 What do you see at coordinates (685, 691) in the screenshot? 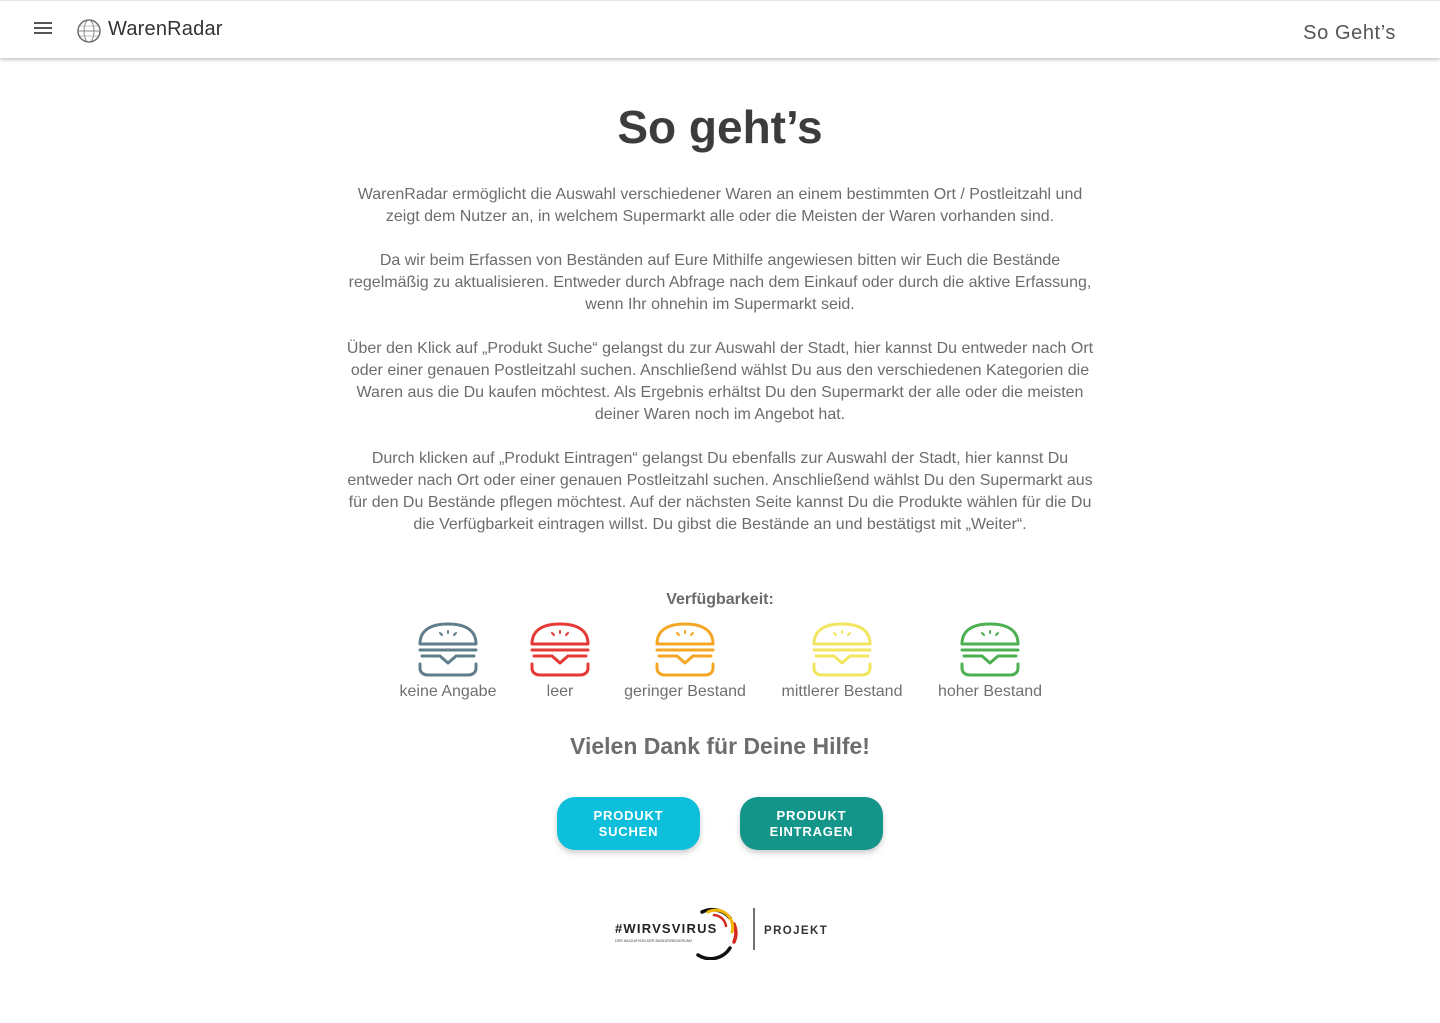
I see `legend-label: geringer Bestand` at bounding box center [685, 691].